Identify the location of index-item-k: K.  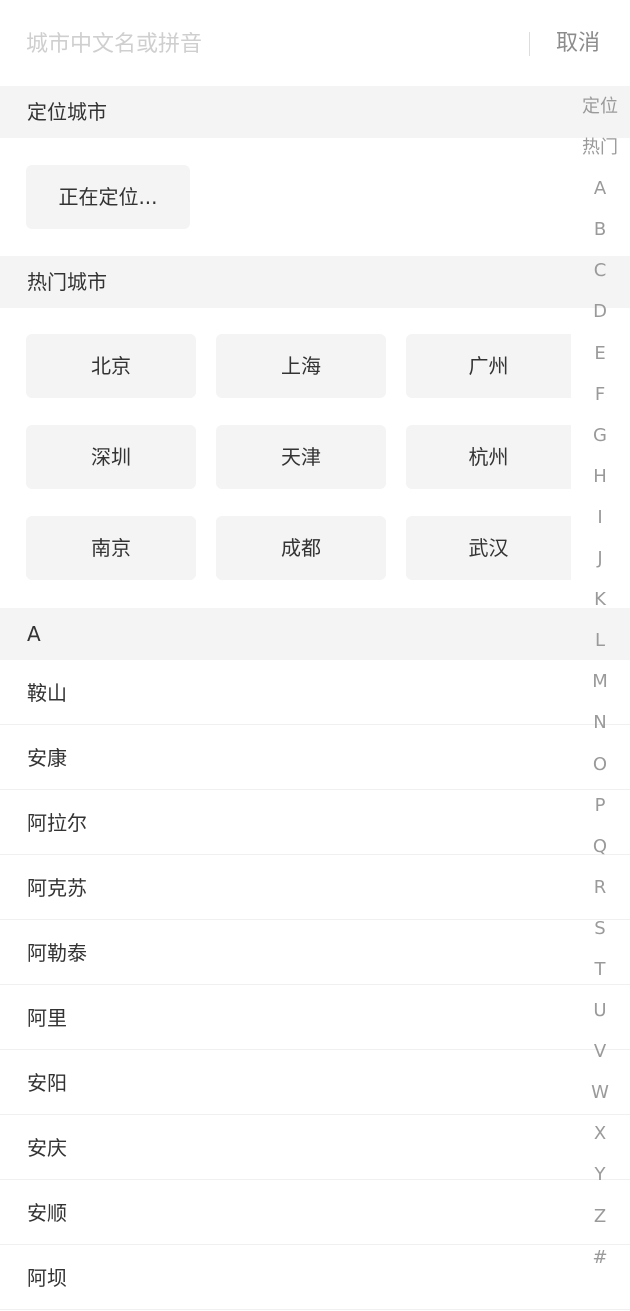
(600, 599).